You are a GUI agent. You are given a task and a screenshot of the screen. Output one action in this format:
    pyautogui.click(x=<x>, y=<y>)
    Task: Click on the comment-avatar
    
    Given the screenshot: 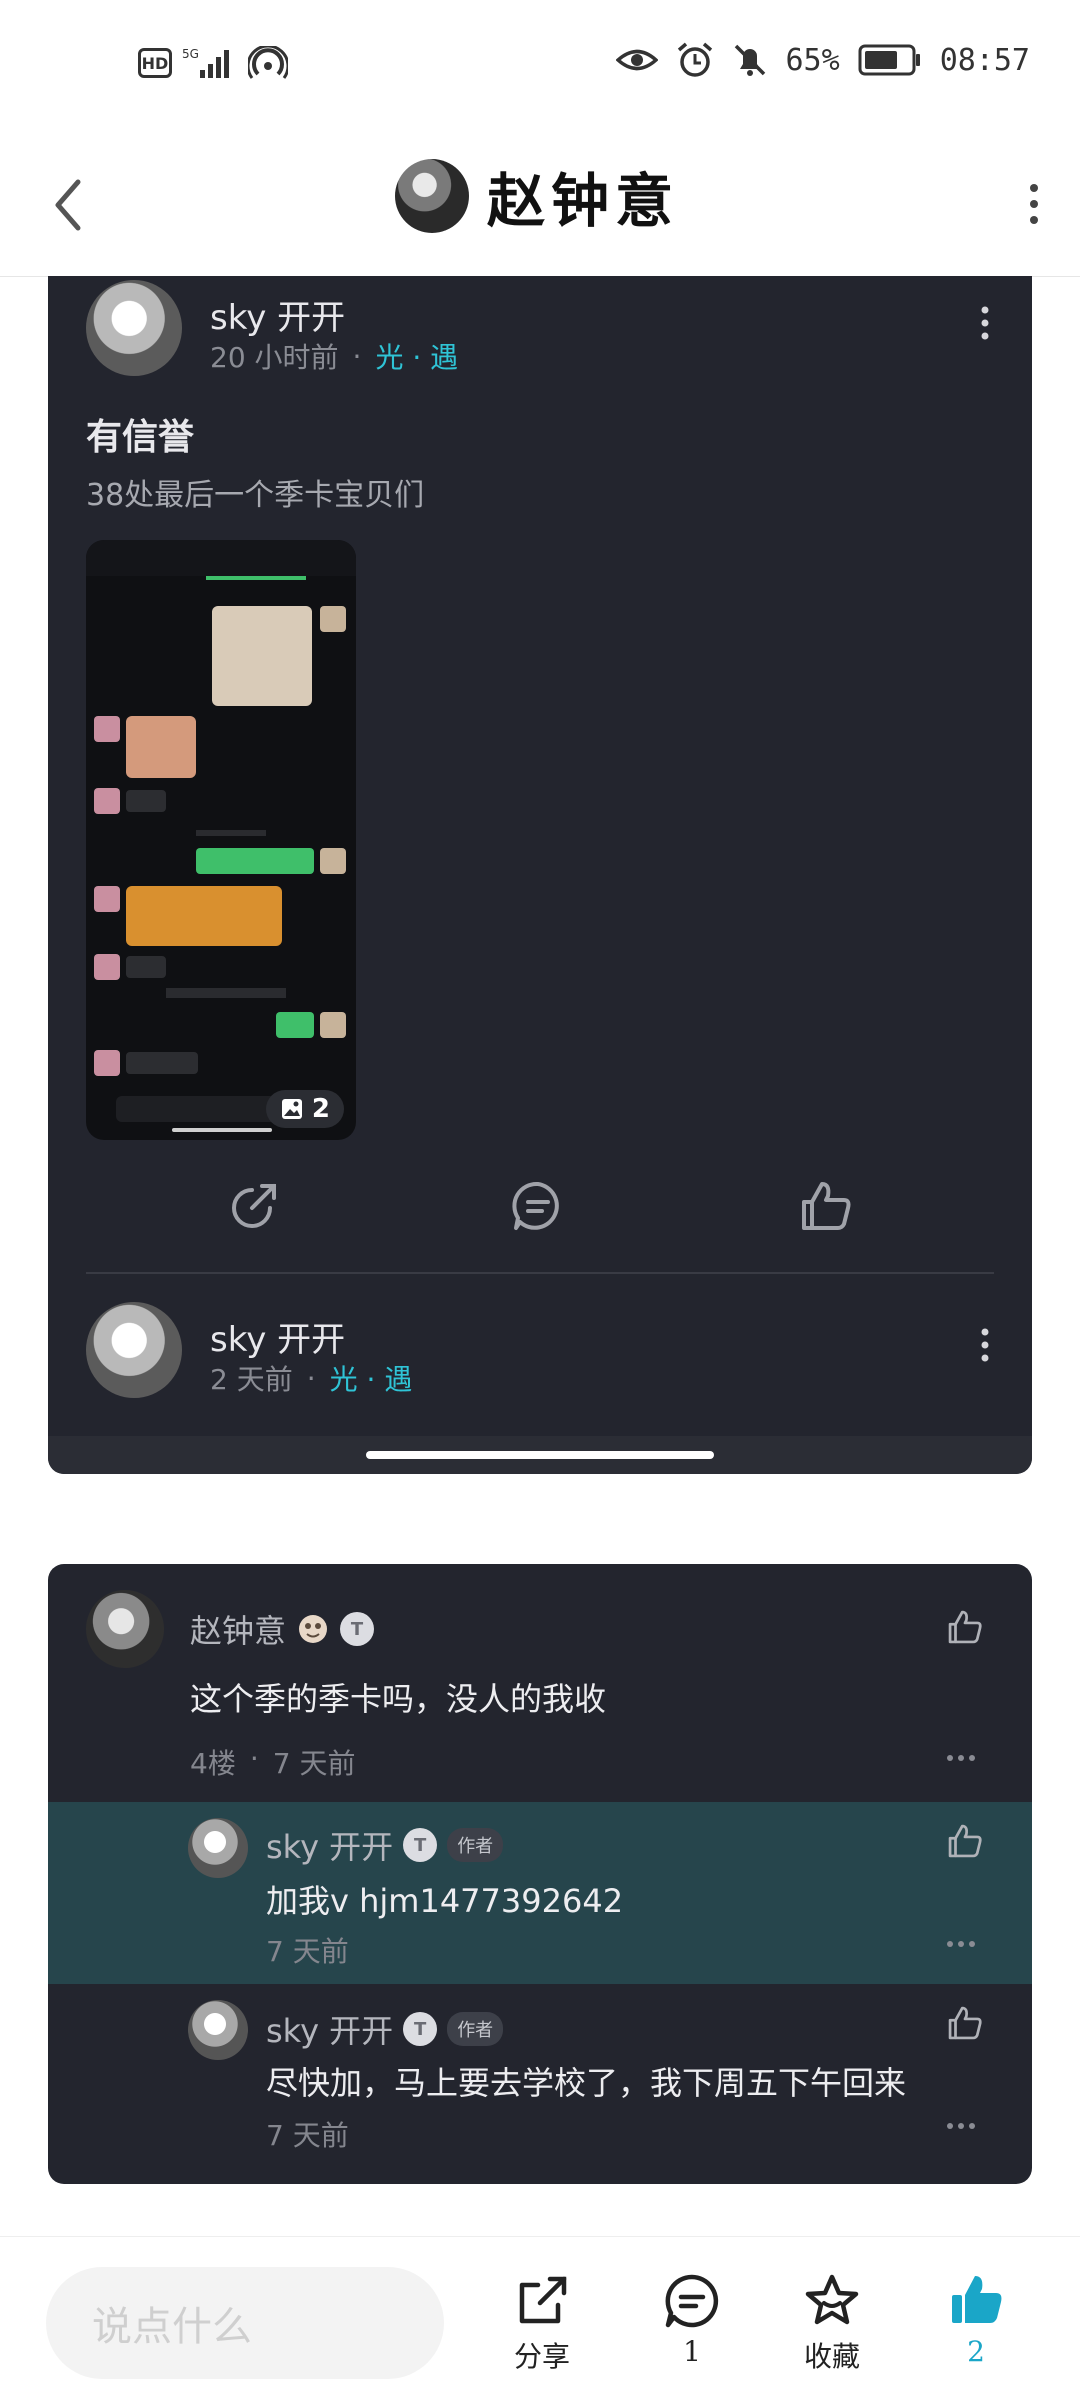 What is the action you would take?
    pyautogui.click(x=125, y=1629)
    